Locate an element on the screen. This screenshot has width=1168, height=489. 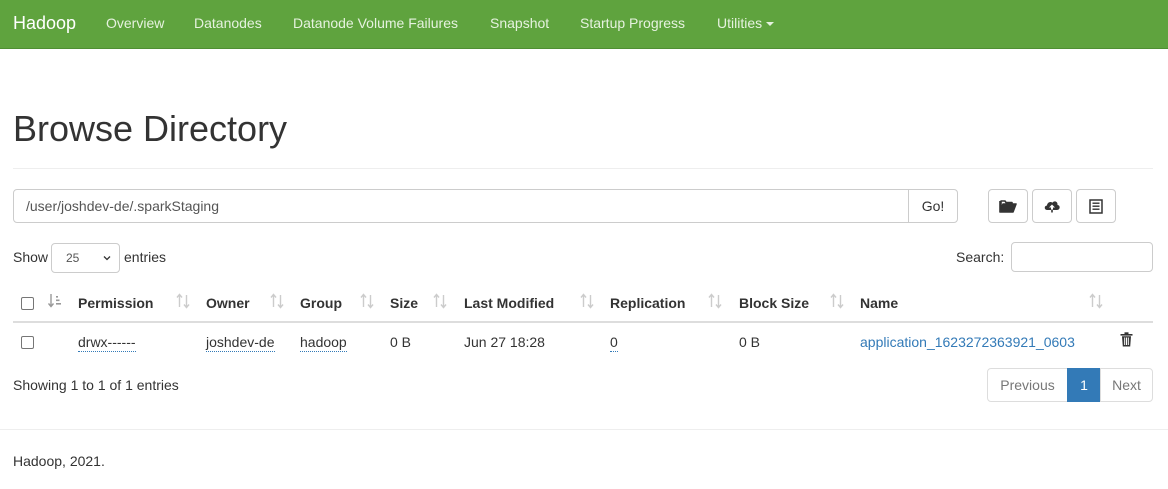
directory-path-input is located at coordinates (461, 206).